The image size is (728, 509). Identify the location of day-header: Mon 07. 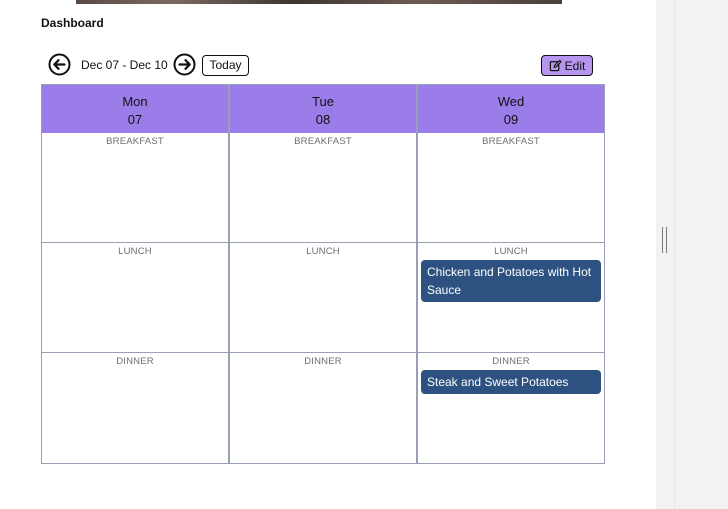
(135, 109).